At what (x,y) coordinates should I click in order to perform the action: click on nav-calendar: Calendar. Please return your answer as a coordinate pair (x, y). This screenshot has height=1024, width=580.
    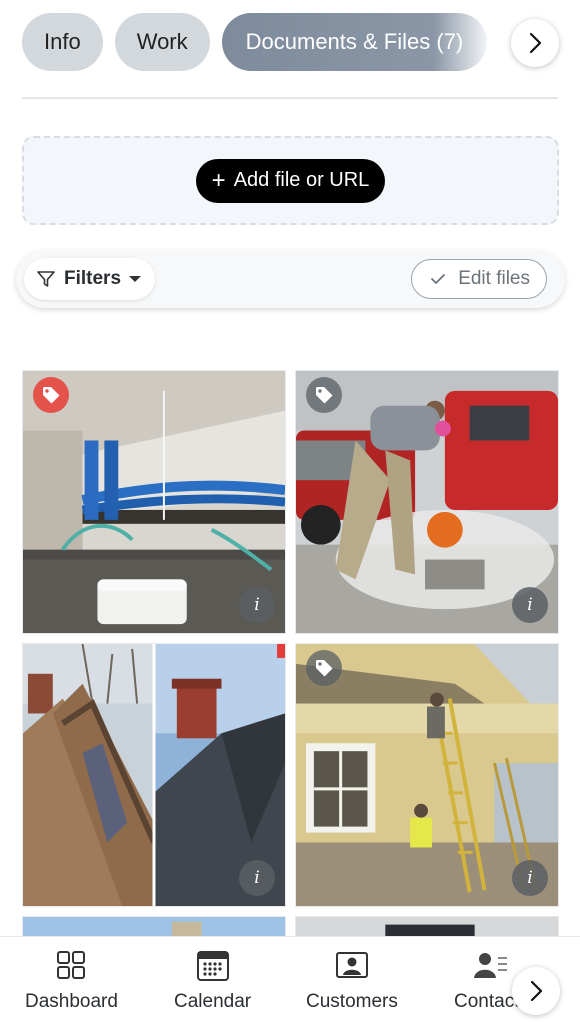
    Looking at the image, I should click on (212, 980).